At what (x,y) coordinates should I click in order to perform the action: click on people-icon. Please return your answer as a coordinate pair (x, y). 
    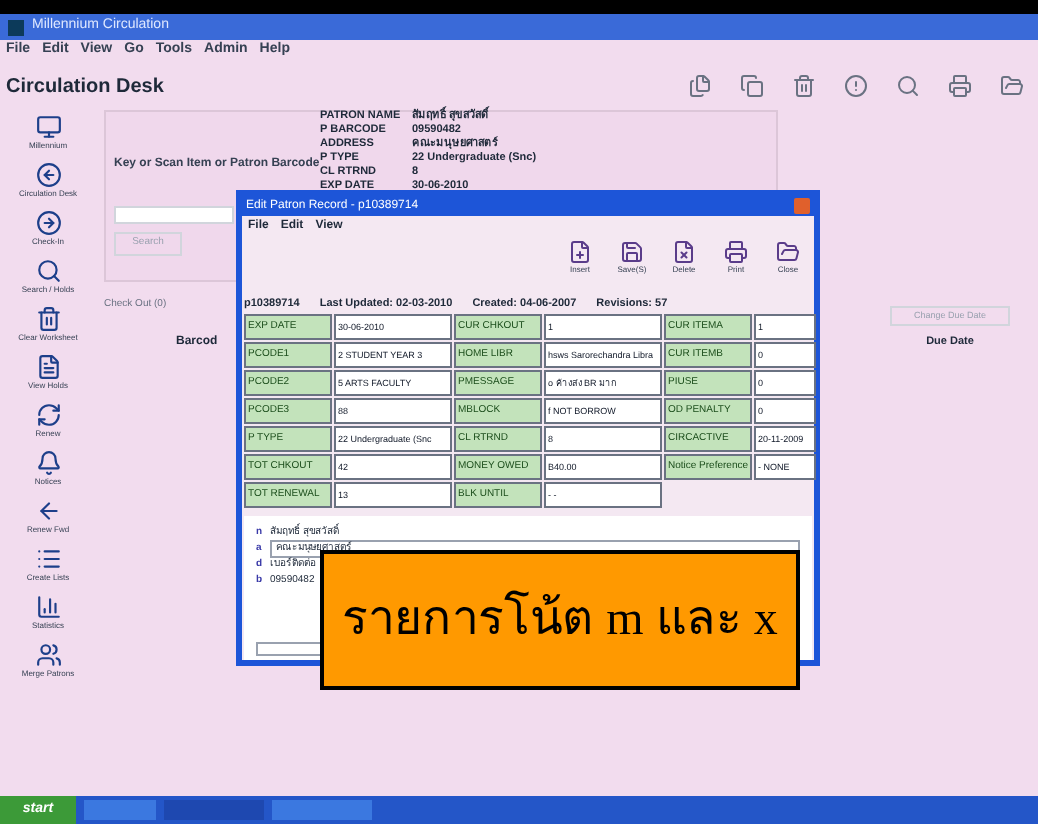
    Looking at the image, I should click on (48, 655).